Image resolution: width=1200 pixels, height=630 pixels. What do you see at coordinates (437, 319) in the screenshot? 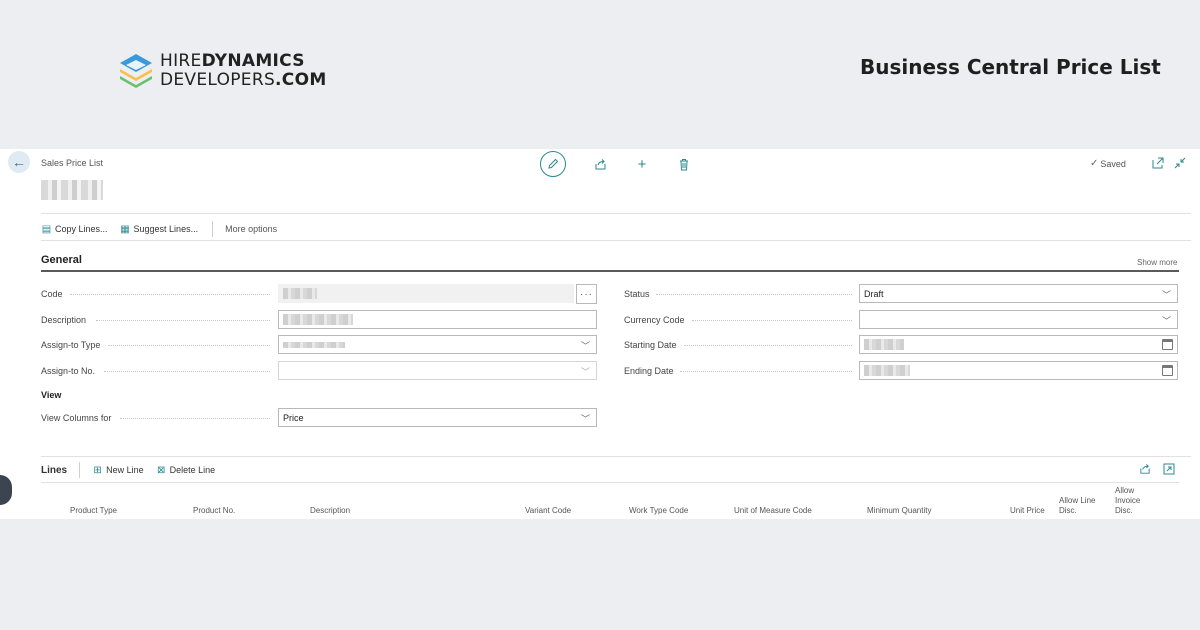
I see `description-field` at bounding box center [437, 319].